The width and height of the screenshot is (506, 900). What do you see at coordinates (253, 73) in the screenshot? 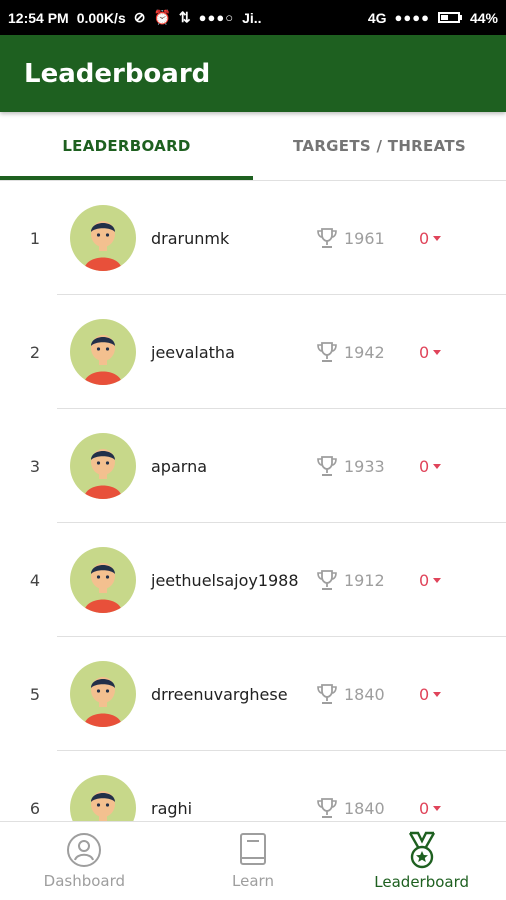
I see `app-bar: Leaderboard` at bounding box center [253, 73].